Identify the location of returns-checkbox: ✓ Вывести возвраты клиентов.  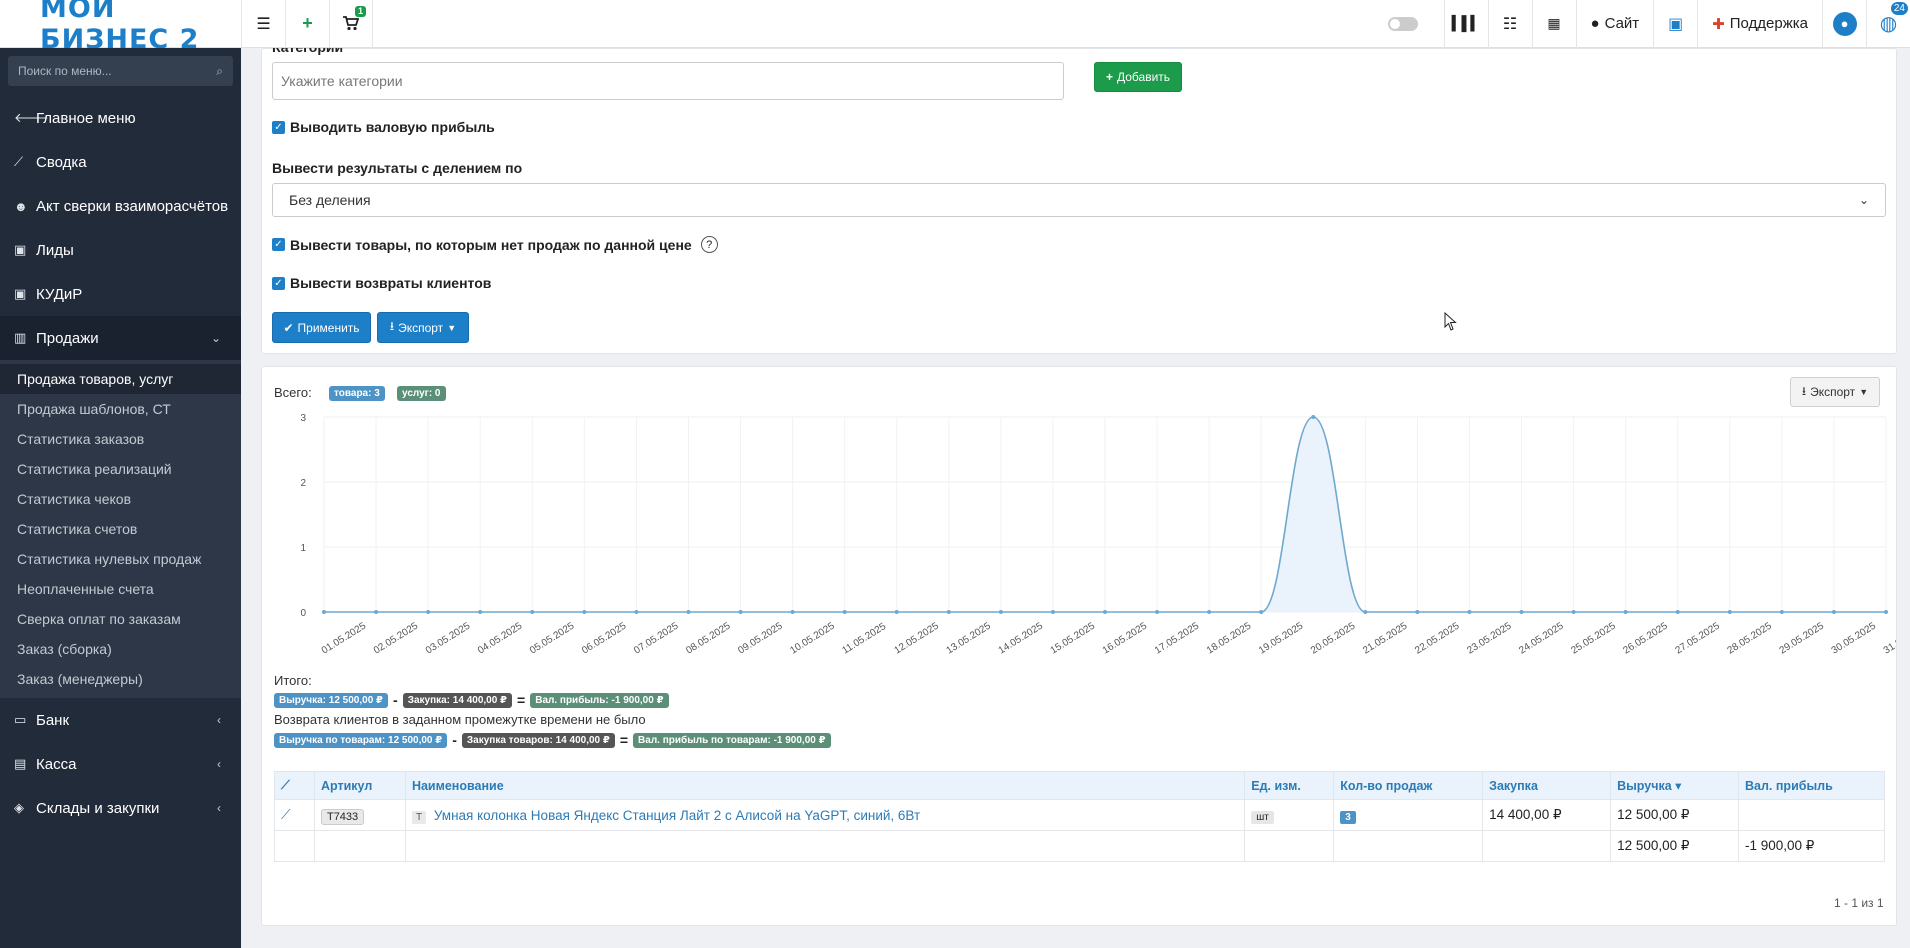
(381, 283).